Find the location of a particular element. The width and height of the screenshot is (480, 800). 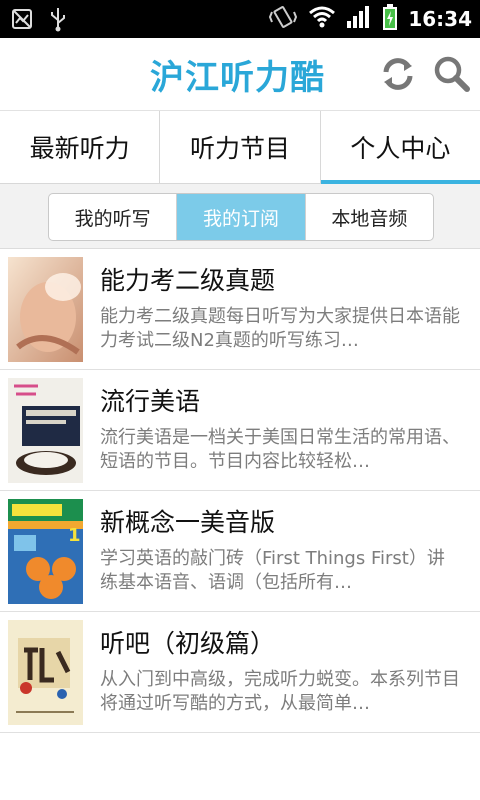

wifi-icon is located at coordinates (322, 19).